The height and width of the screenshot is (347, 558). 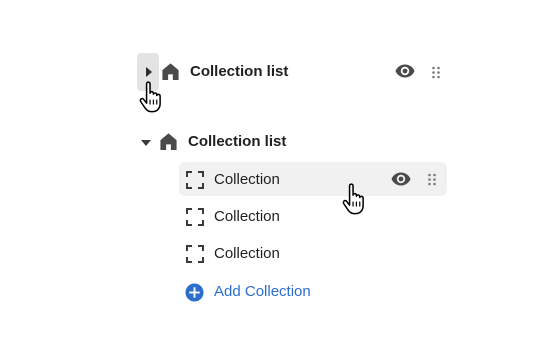 I want to click on plus-circle-icon, so click(x=194, y=292).